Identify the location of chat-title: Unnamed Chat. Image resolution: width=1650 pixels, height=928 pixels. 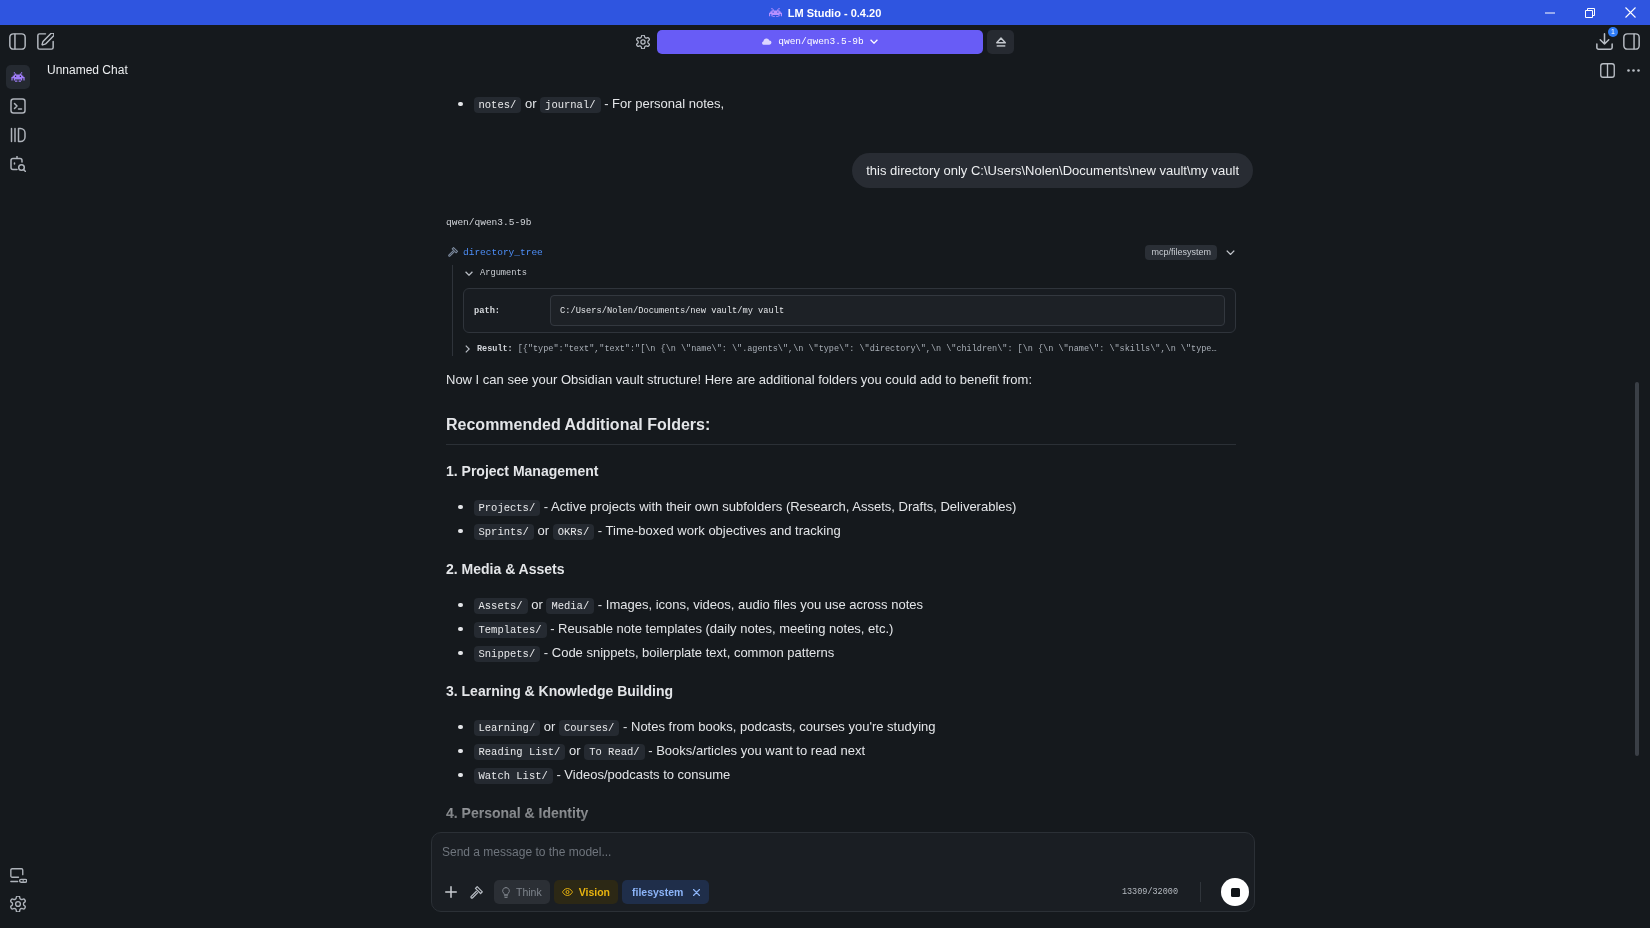
(87, 70).